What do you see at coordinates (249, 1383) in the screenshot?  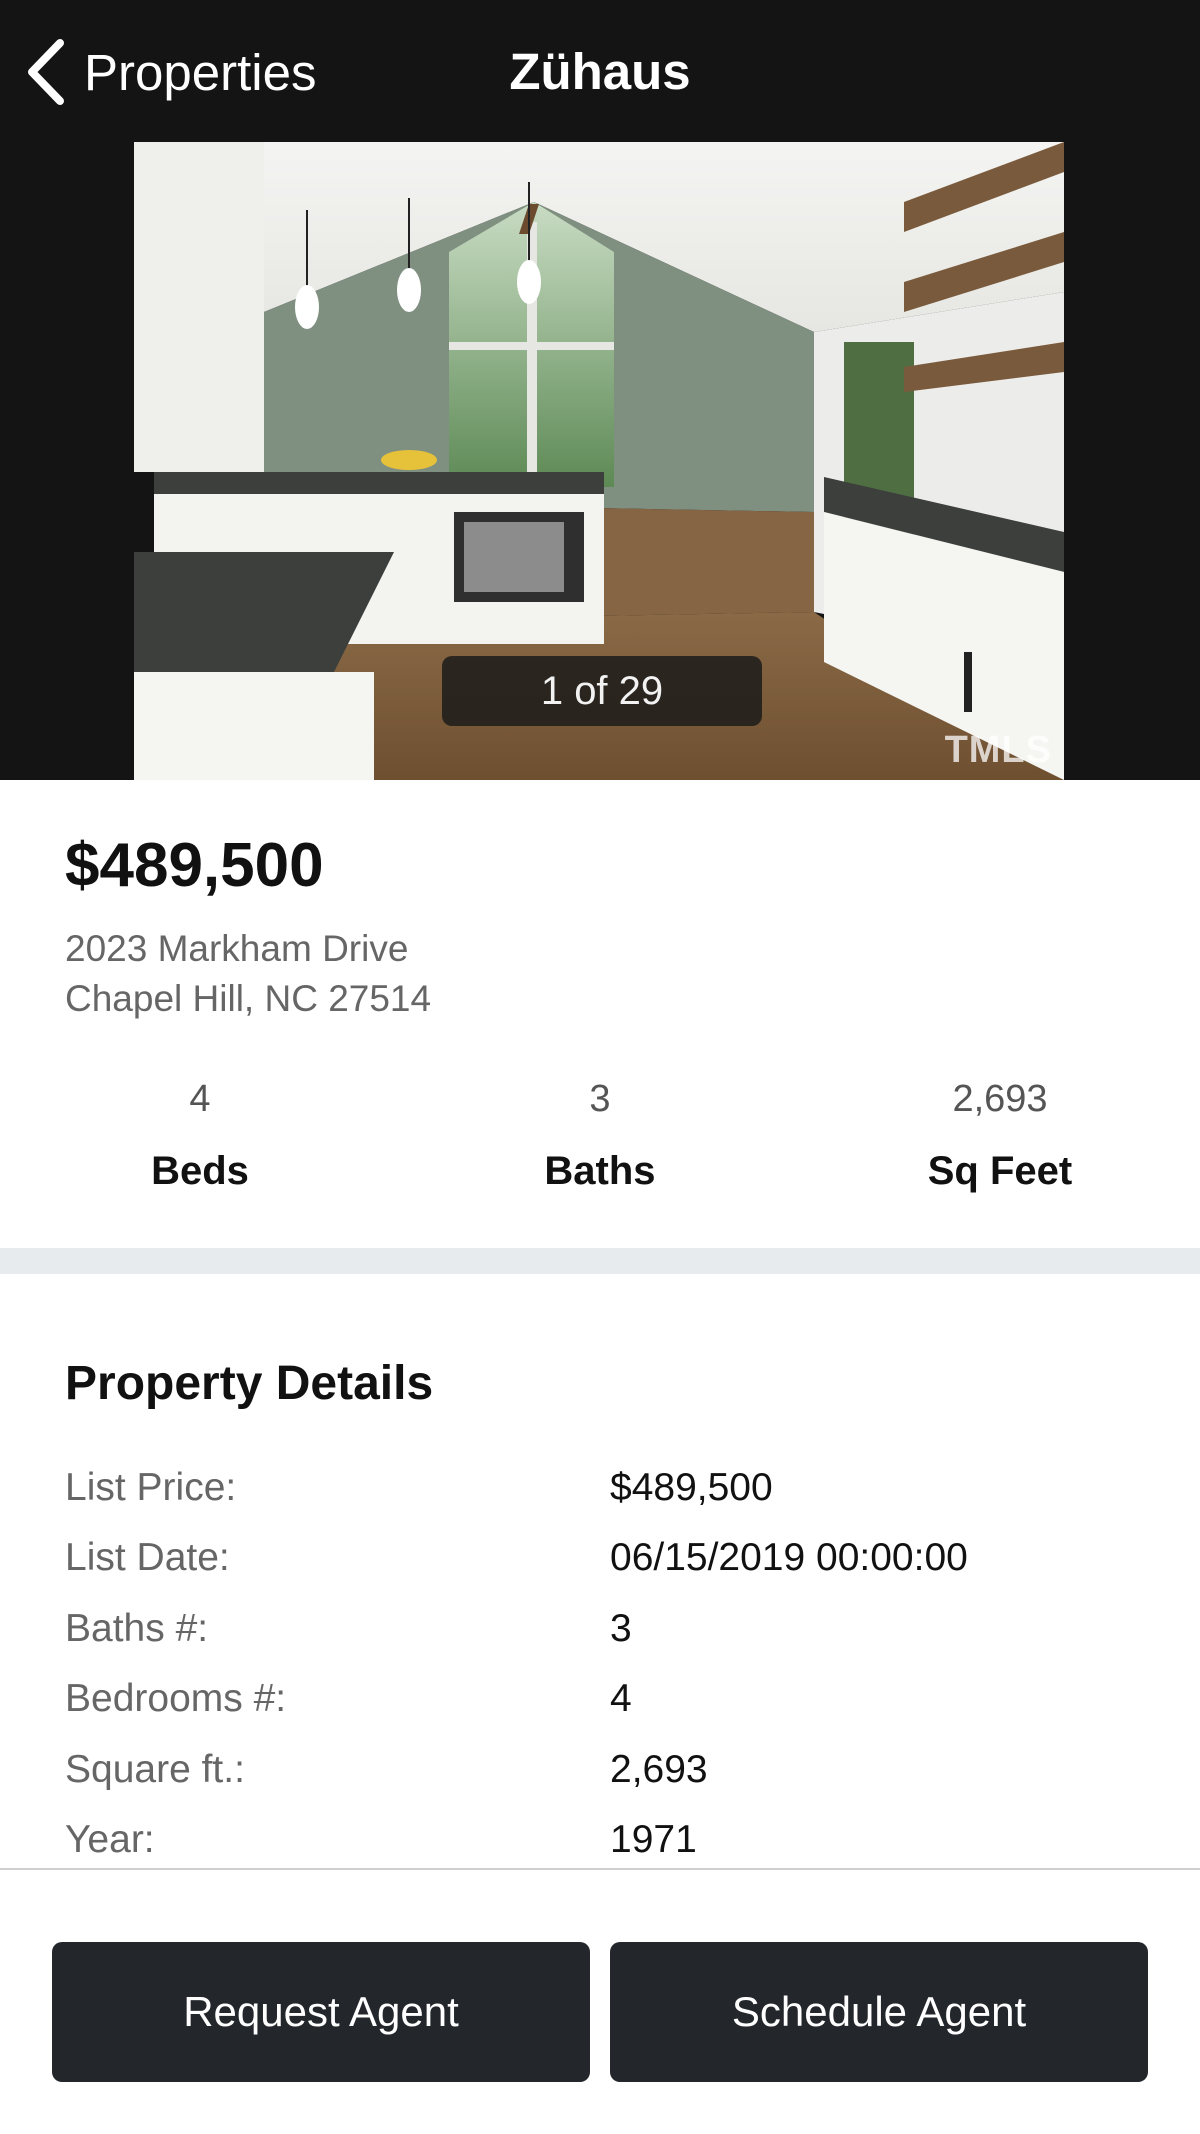 I see `section-title: Property Details` at bounding box center [249, 1383].